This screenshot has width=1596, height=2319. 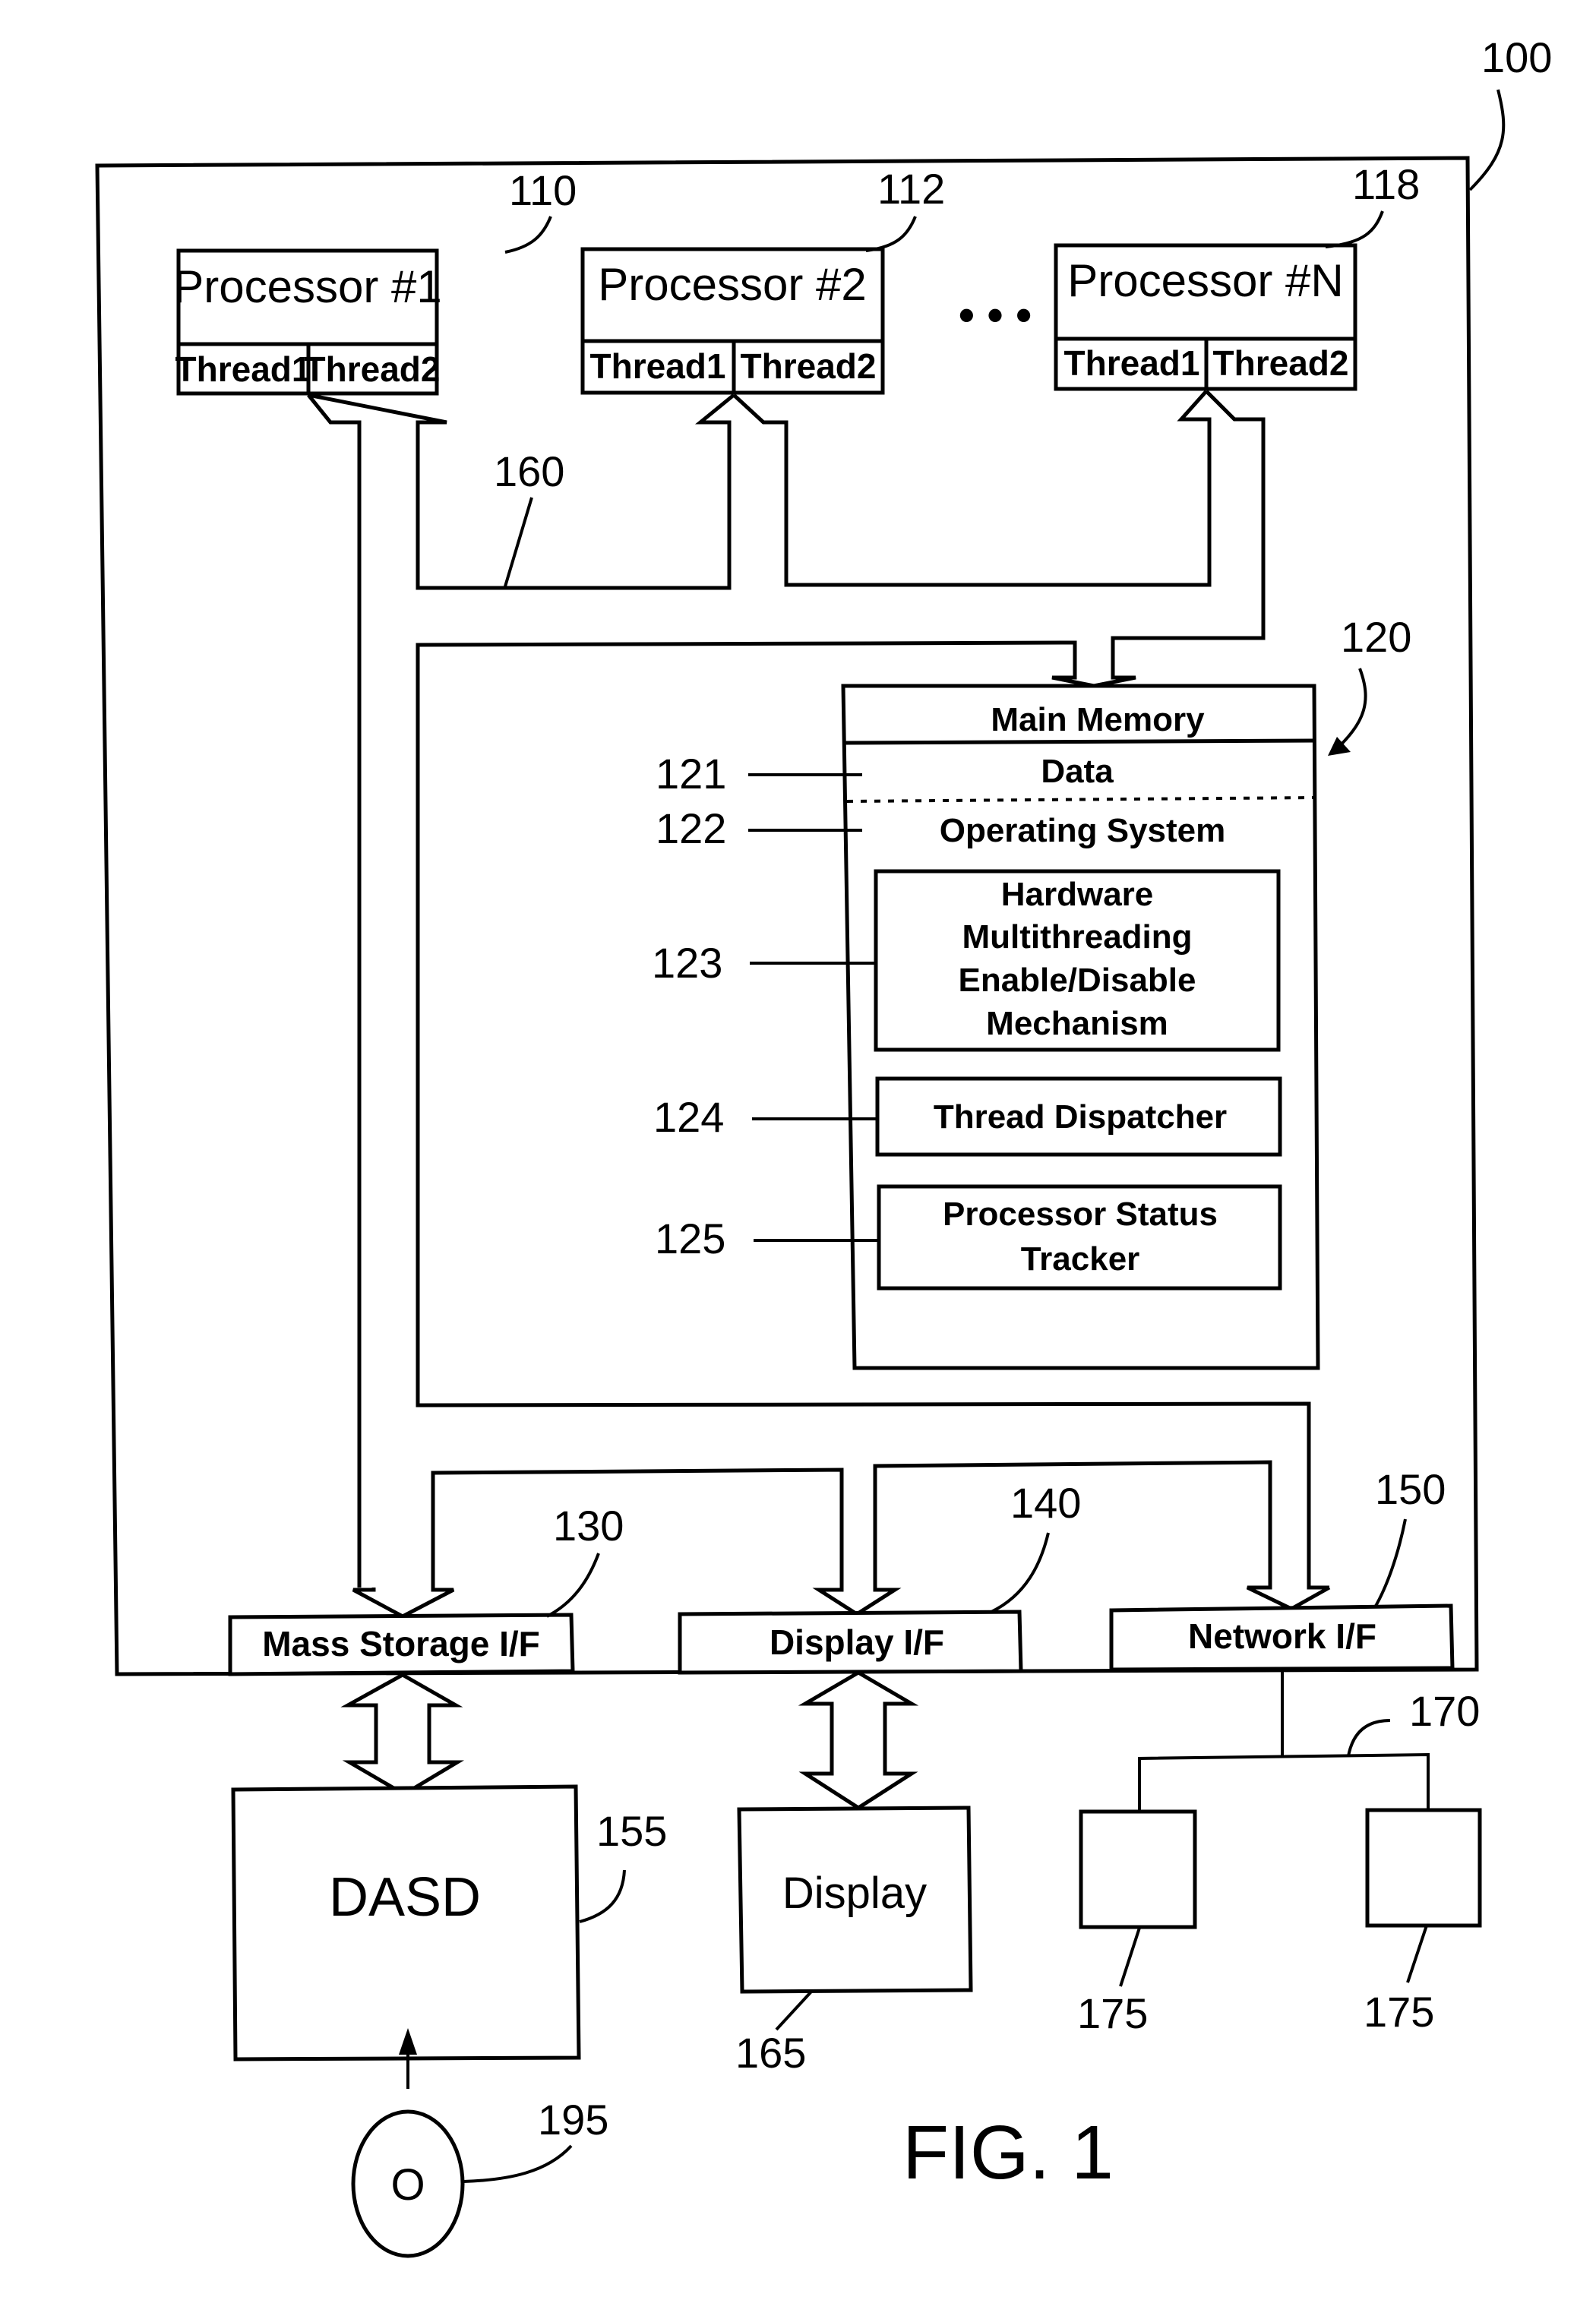 What do you see at coordinates (1132, 363) in the screenshot?
I see `processor-n-thread-1: Thread1` at bounding box center [1132, 363].